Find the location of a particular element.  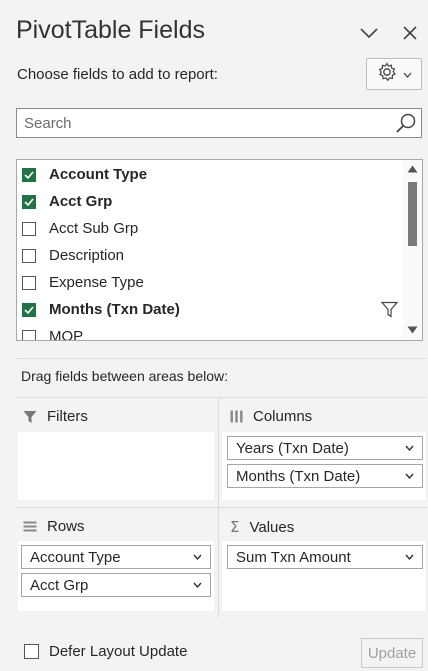

areas-middle-border is located at coordinates (221, 507).